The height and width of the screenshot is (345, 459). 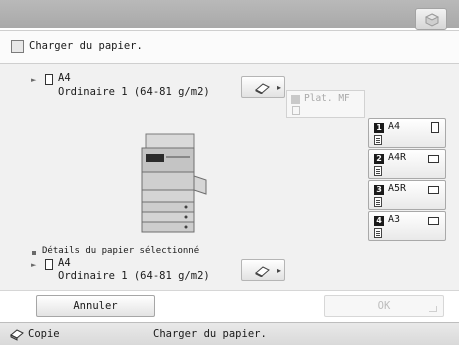 What do you see at coordinates (379, 190) in the screenshot?
I see `drawer-number: 3` at bounding box center [379, 190].